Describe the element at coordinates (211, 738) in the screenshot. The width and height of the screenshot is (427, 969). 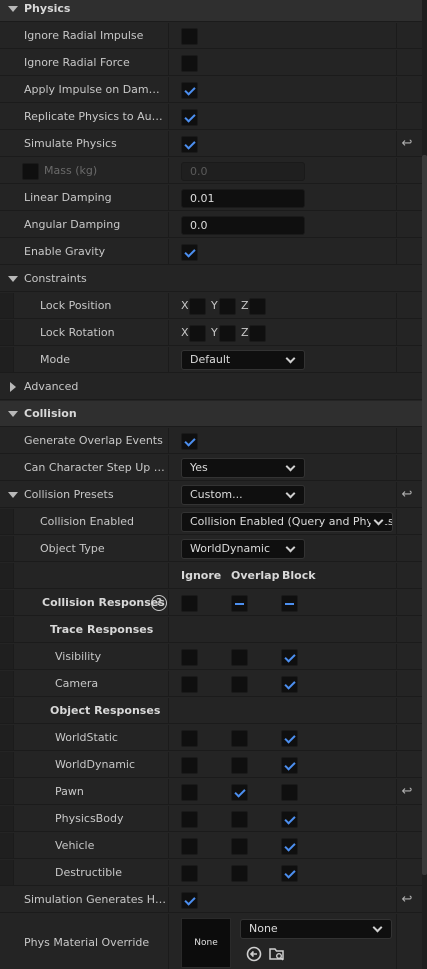
I see `response-row-worldstatic: WorldStatic` at that location.